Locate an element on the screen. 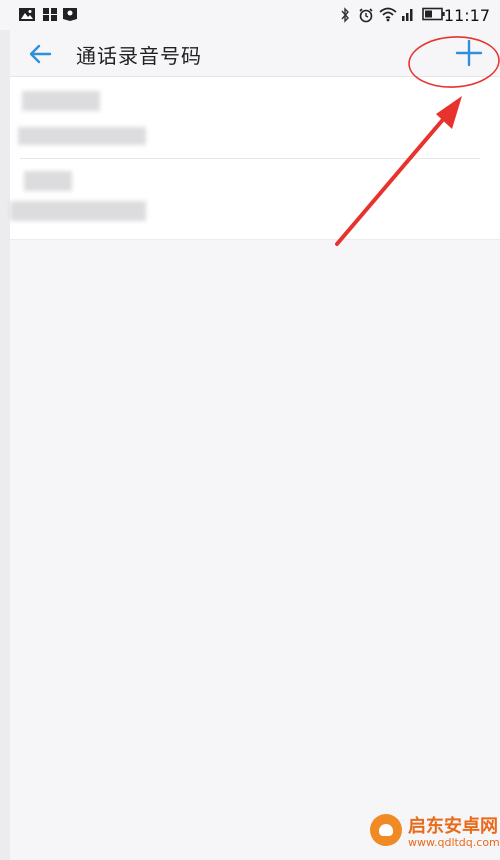  watermark-url: www.qdltdq.com is located at coordinates (454, 842).